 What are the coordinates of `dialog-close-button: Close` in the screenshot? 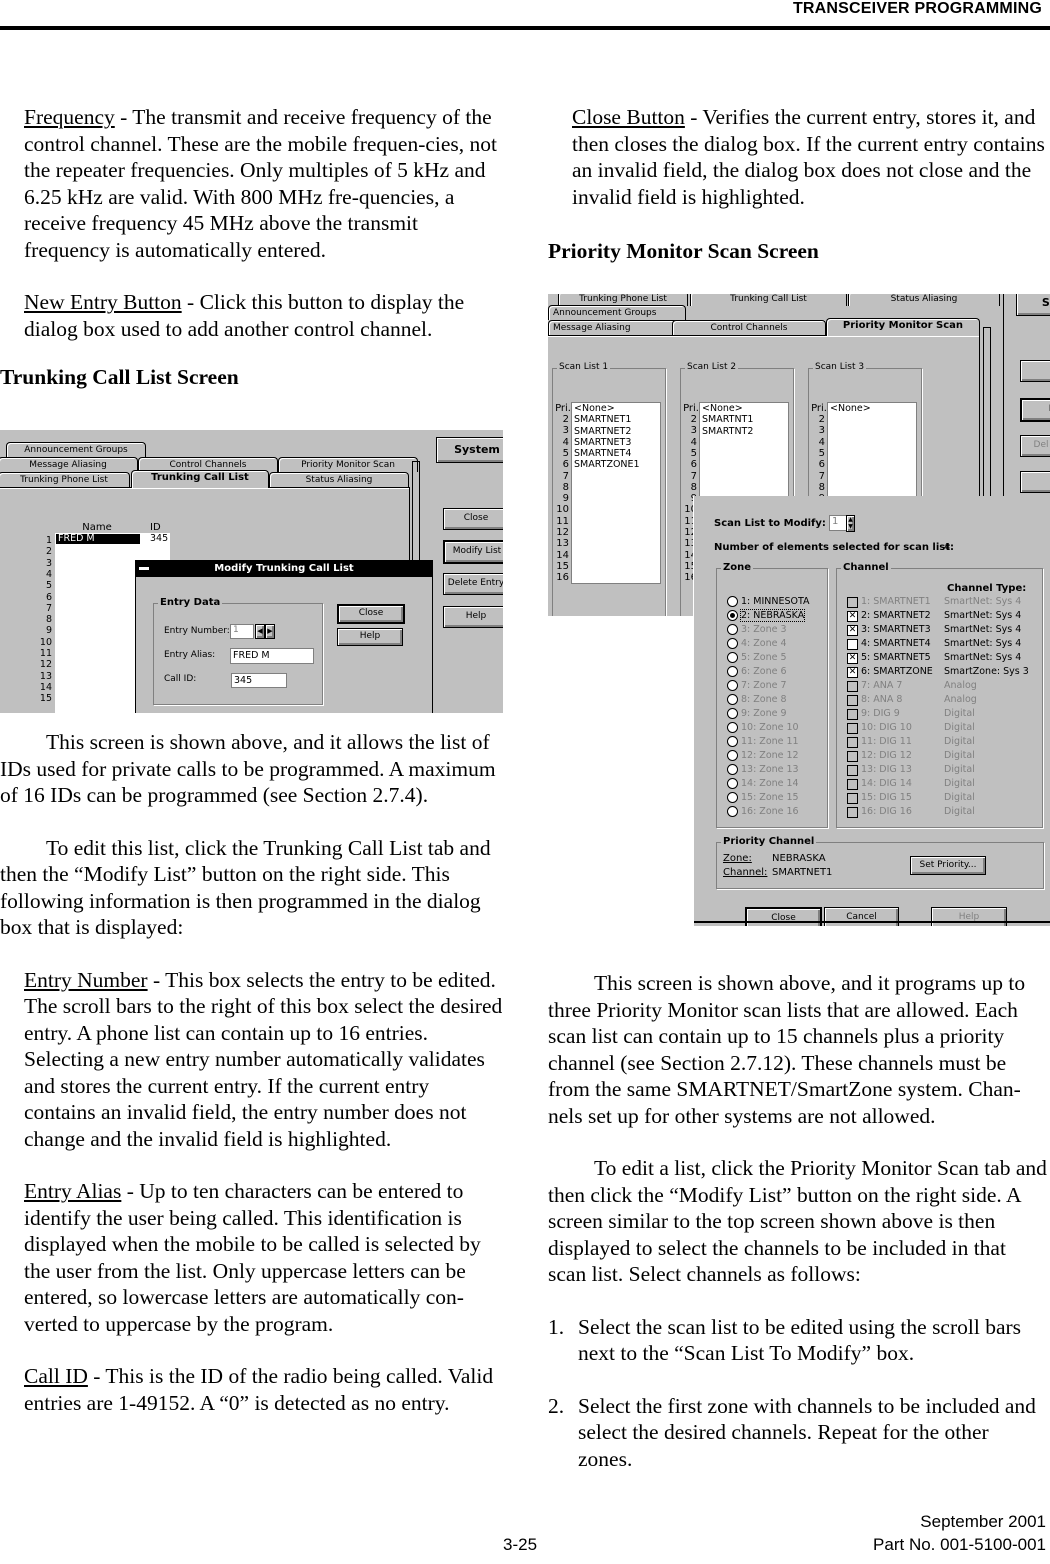 It's located at (371, 614).